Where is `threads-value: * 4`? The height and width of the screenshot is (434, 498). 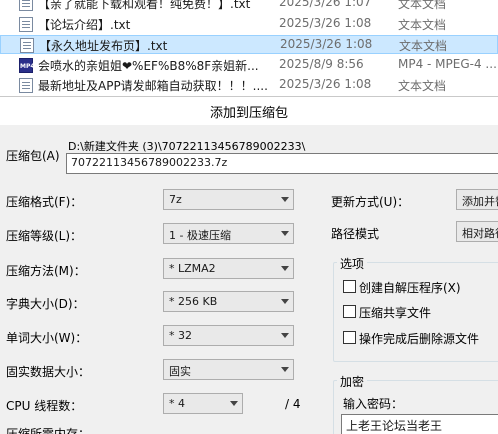 threads-value: * 4 is located at coordinates (177, 403).